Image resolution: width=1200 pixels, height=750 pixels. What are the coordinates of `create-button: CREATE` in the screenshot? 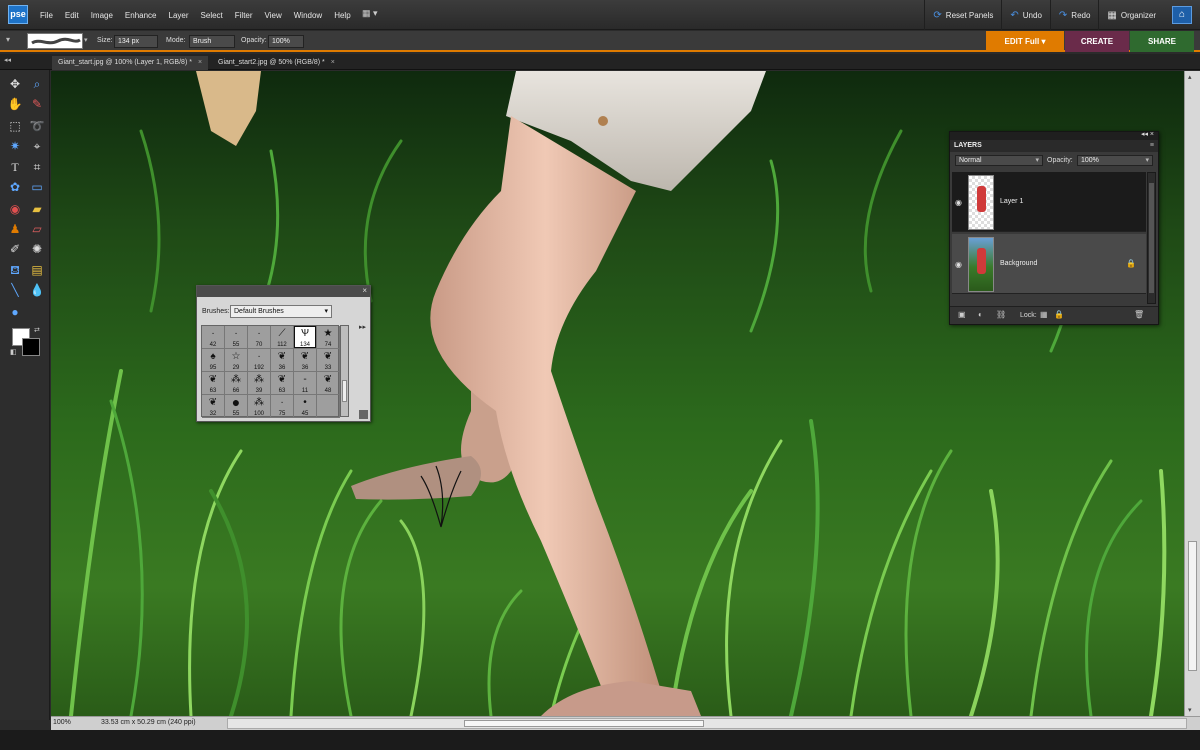 It's located at (1097, 41).